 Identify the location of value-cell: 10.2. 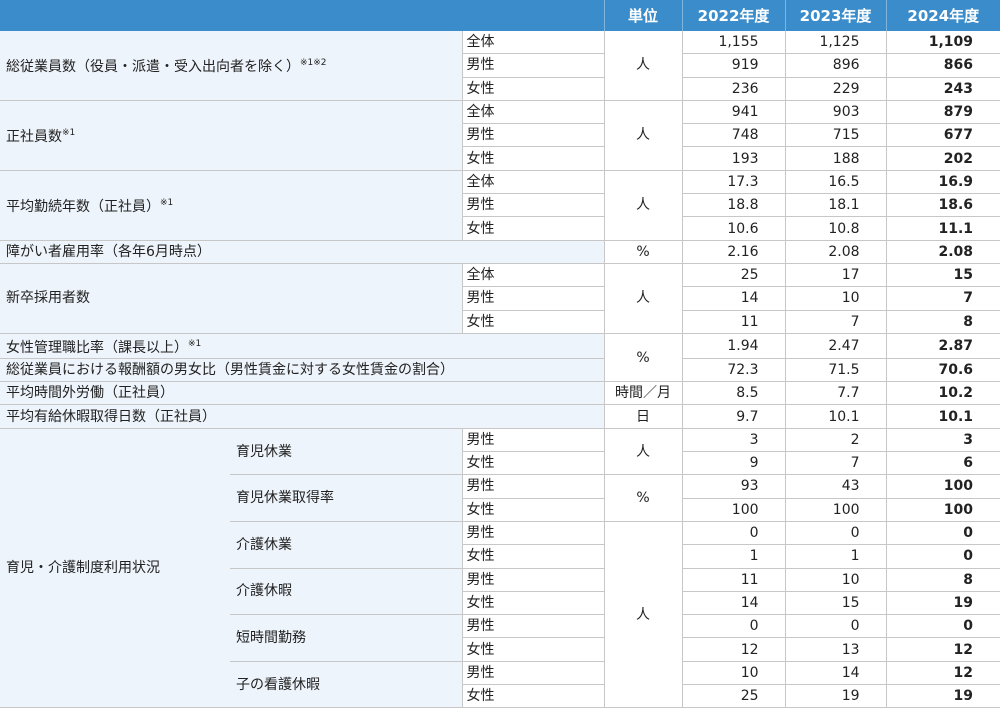
(942, 393).